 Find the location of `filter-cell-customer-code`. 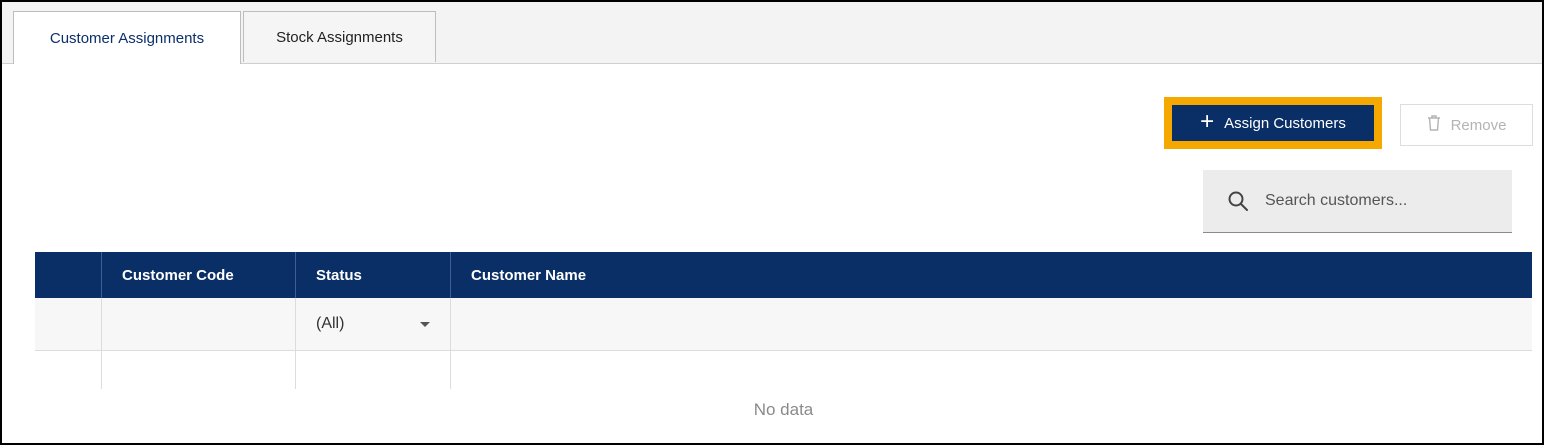

filter-cell-customer-code is located at coordinates (198, 324).